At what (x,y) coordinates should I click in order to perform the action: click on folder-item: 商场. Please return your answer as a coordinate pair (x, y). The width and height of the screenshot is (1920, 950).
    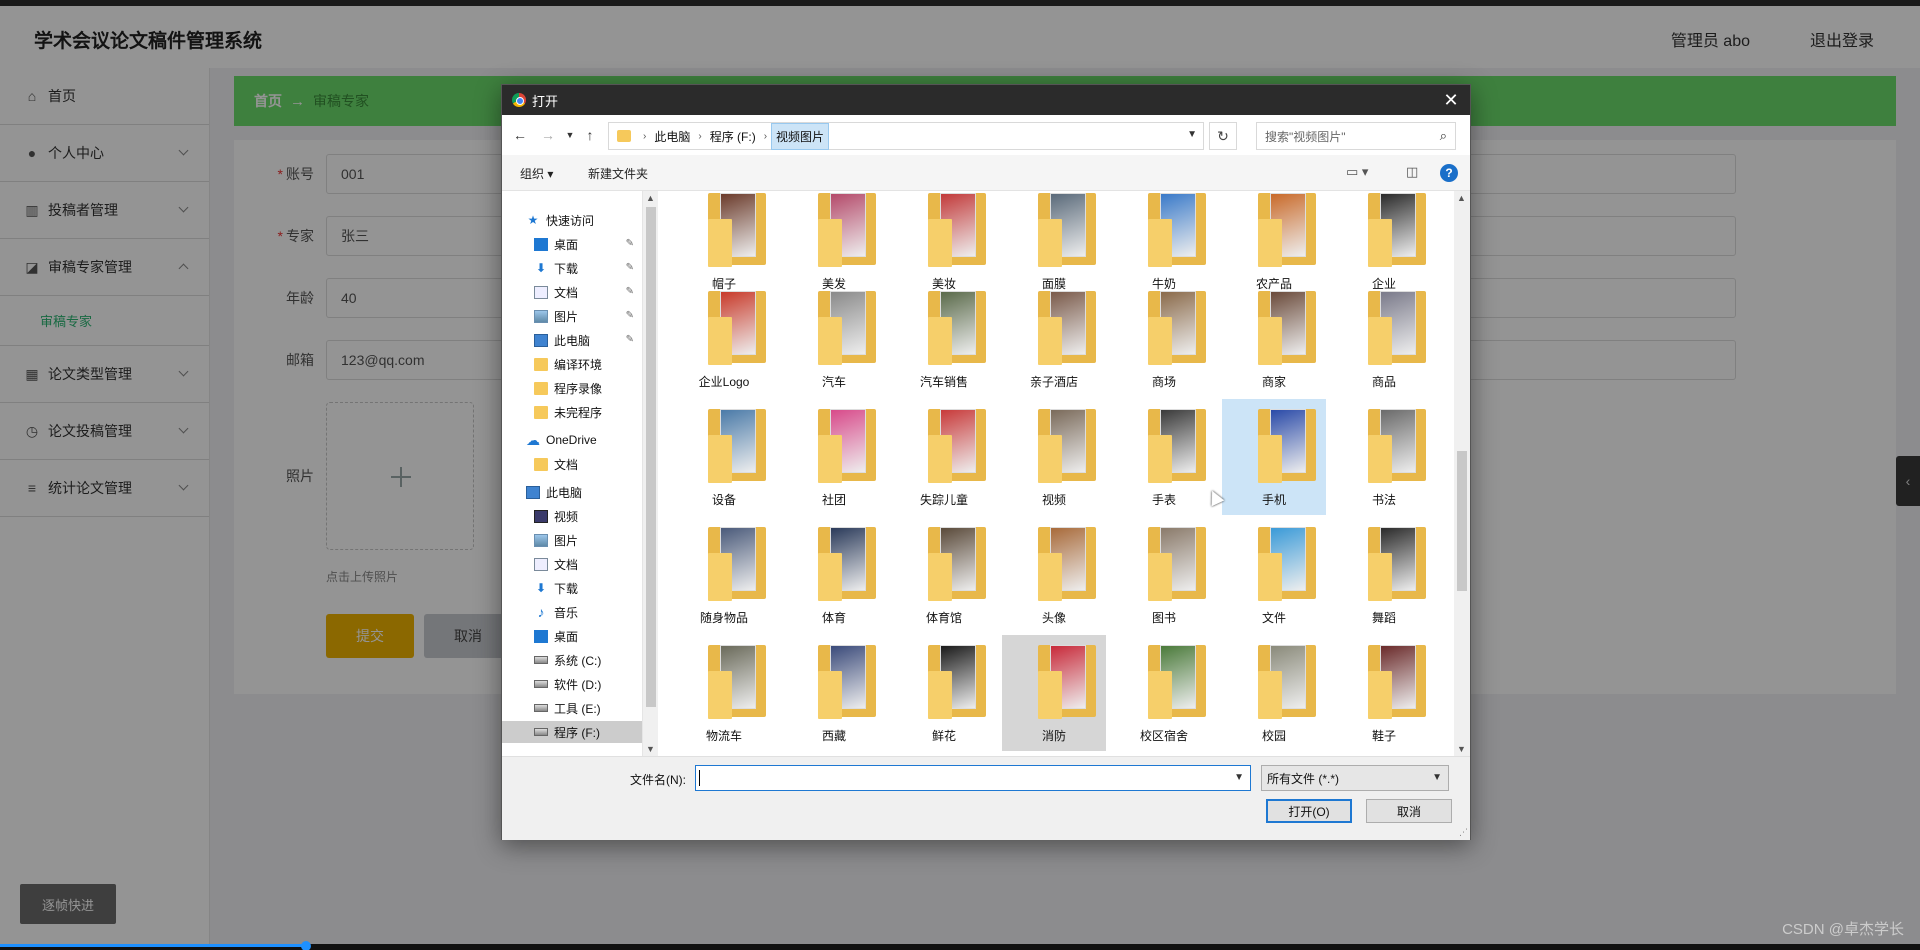
    Looking at the image, I should click on (1164, 339).